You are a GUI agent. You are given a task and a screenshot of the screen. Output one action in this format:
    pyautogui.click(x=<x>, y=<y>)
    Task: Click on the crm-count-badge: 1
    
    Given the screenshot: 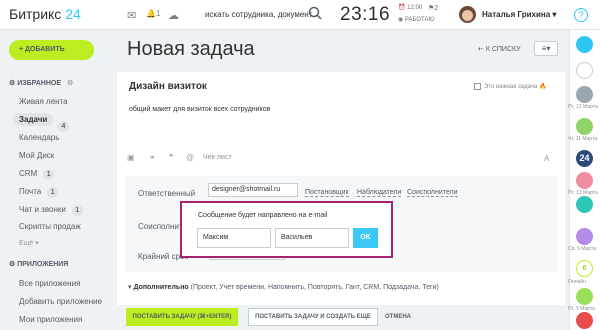 What is the action you would take?
    pyautogui.click(x=49, y=174)
    